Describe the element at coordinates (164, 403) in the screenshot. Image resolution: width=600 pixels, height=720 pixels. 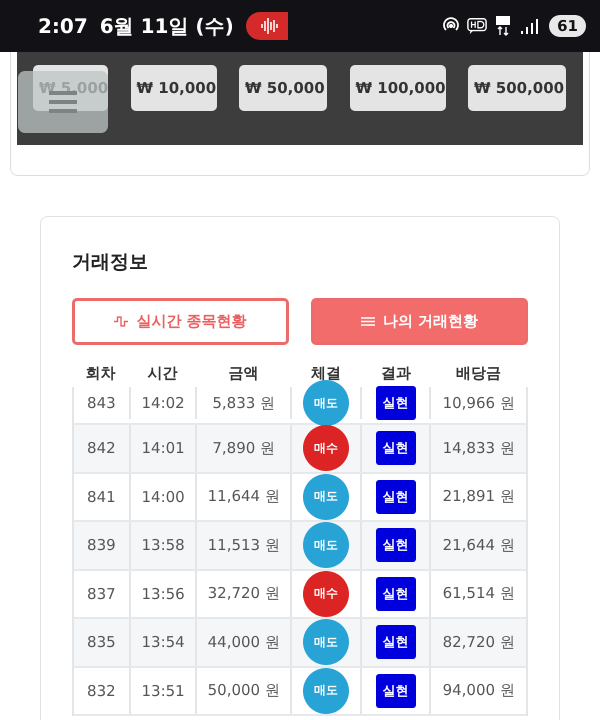
I see `table-cell: 14:02` at that location.